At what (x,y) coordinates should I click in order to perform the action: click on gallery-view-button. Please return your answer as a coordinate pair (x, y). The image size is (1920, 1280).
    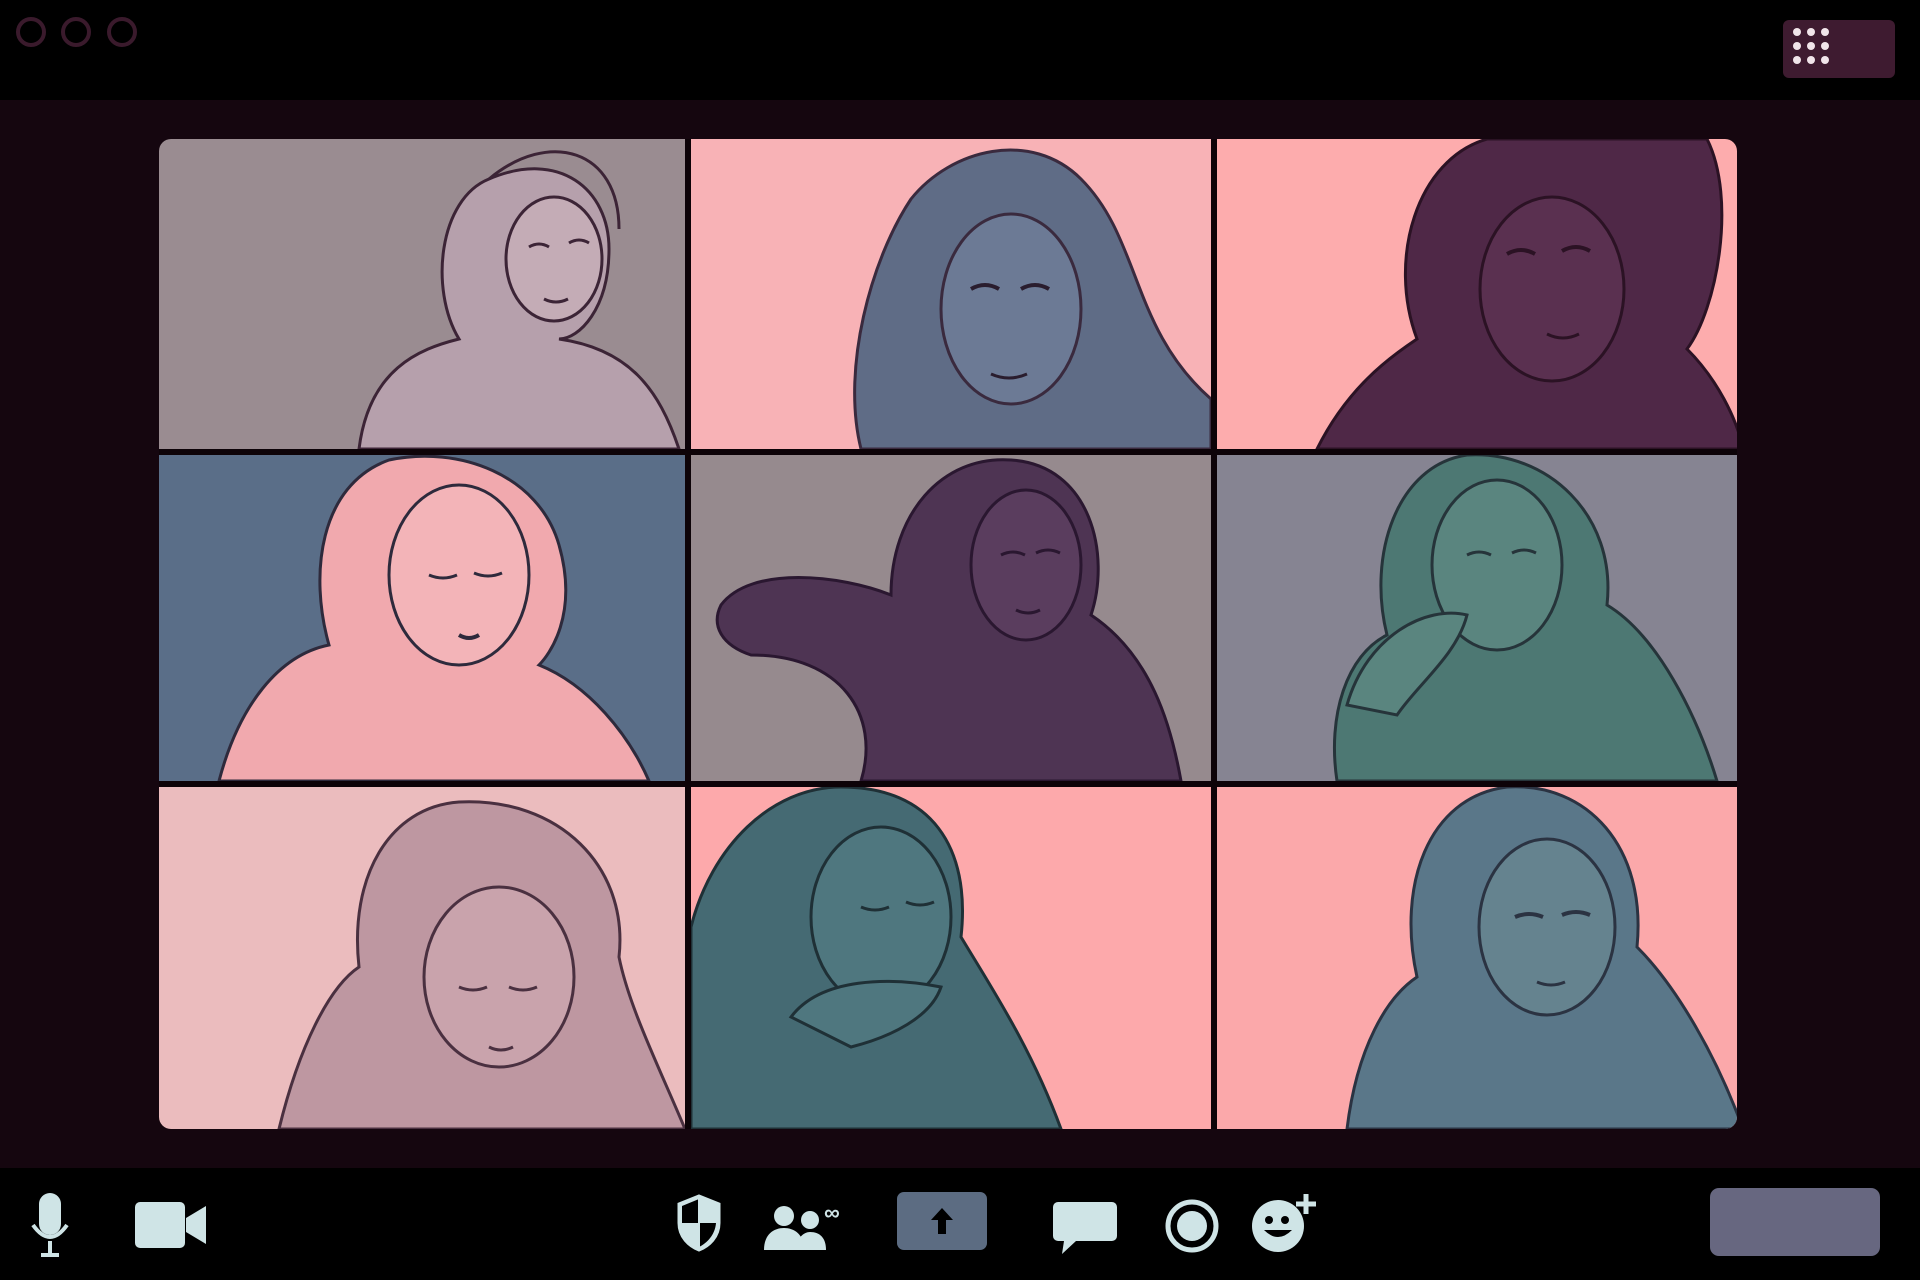
    Looking at the image, I should click on (1839, 49).